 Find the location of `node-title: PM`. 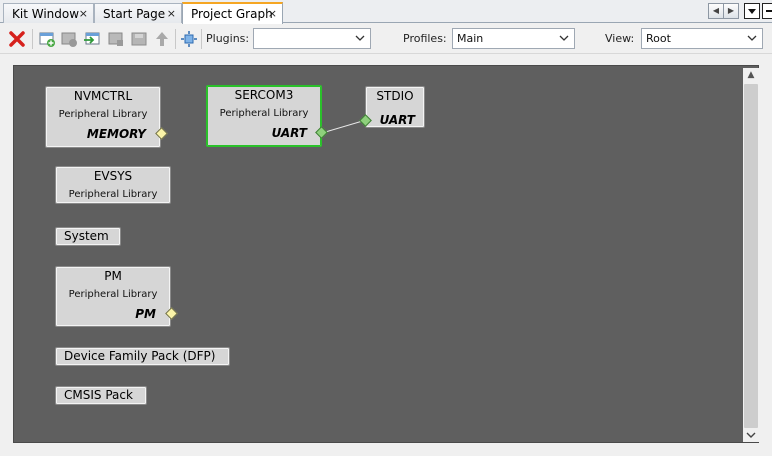

node-title: PM is located at coordinates (113, 276).